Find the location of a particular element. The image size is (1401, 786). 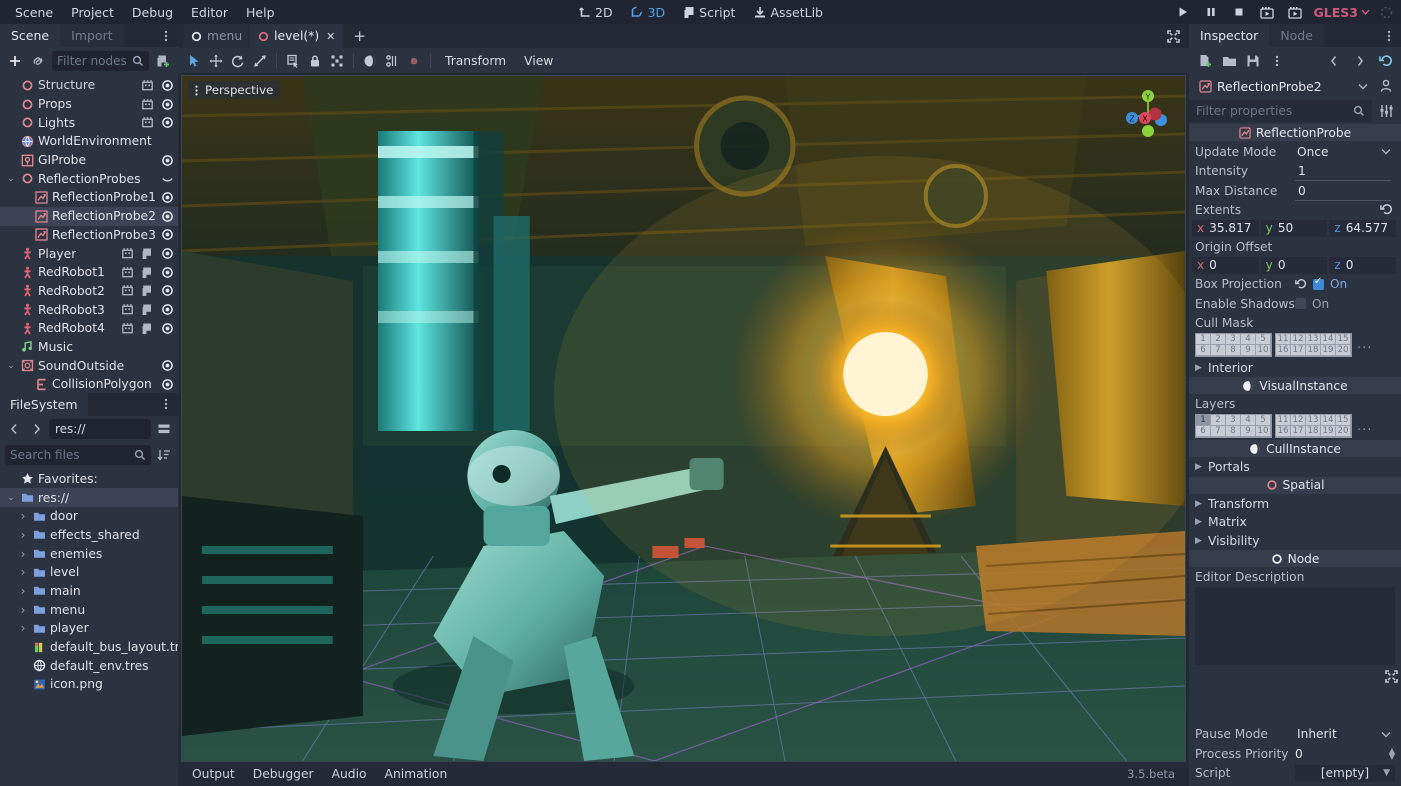

property-enable-shadows: Enable Shadows On is located at coordinates (1295, 304).